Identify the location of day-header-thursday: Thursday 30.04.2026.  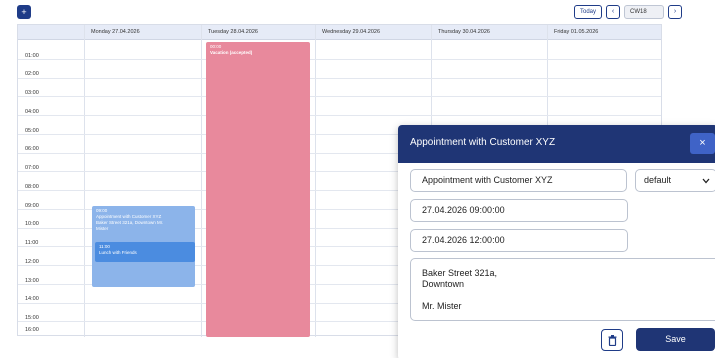
(464, 32).